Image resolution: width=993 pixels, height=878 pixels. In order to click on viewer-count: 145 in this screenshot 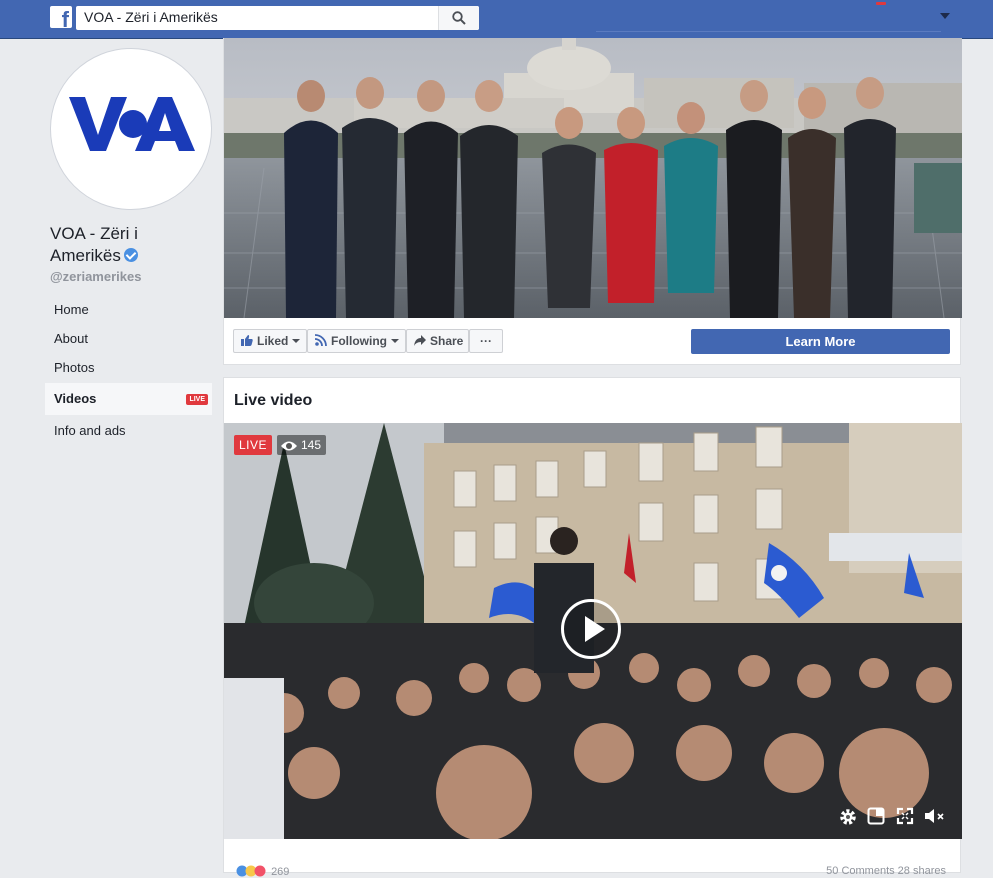, I will do `click(302, 445)`.